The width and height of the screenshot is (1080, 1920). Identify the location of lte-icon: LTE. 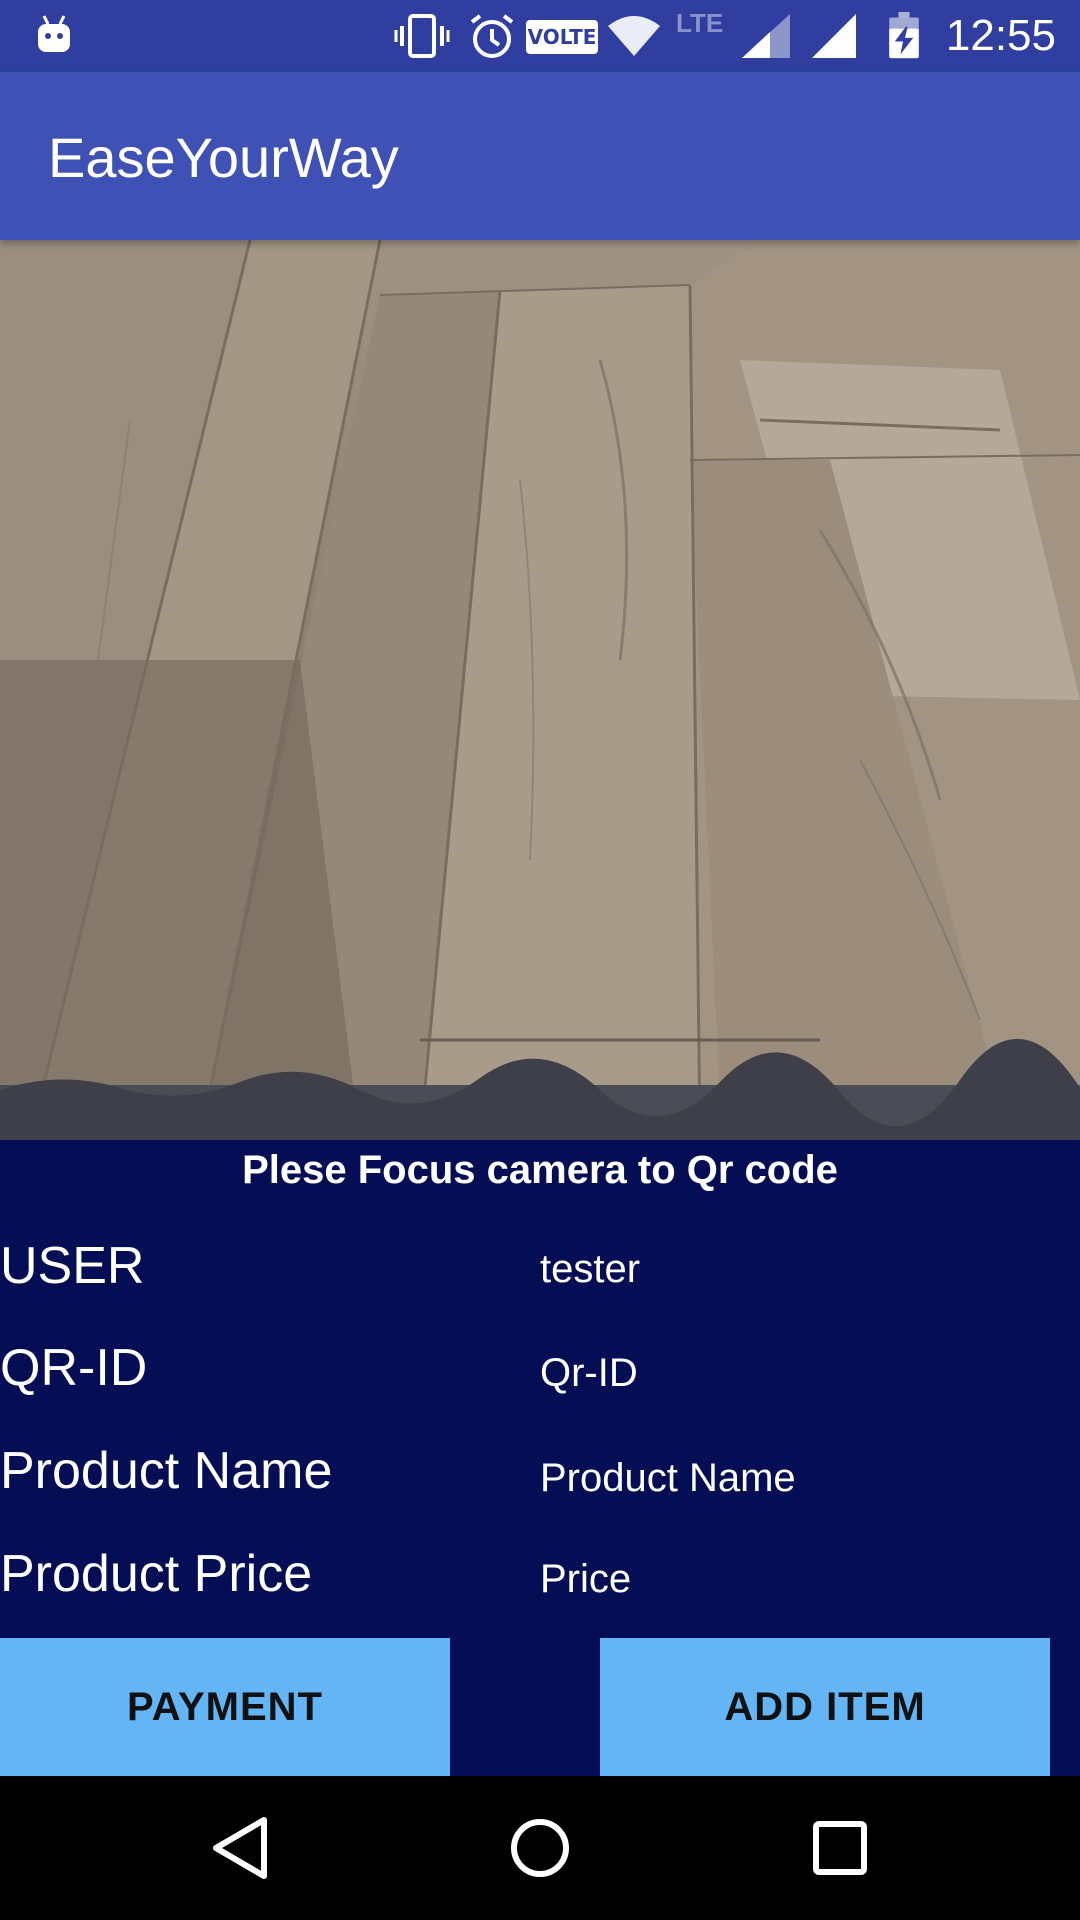
(700, 23).